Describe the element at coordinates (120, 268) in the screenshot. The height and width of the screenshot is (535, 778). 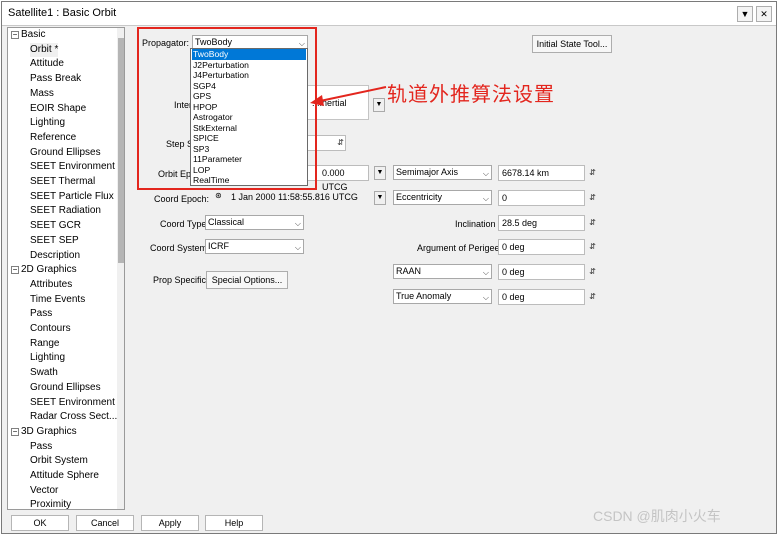
I see `tree-scrollbar` at that location.